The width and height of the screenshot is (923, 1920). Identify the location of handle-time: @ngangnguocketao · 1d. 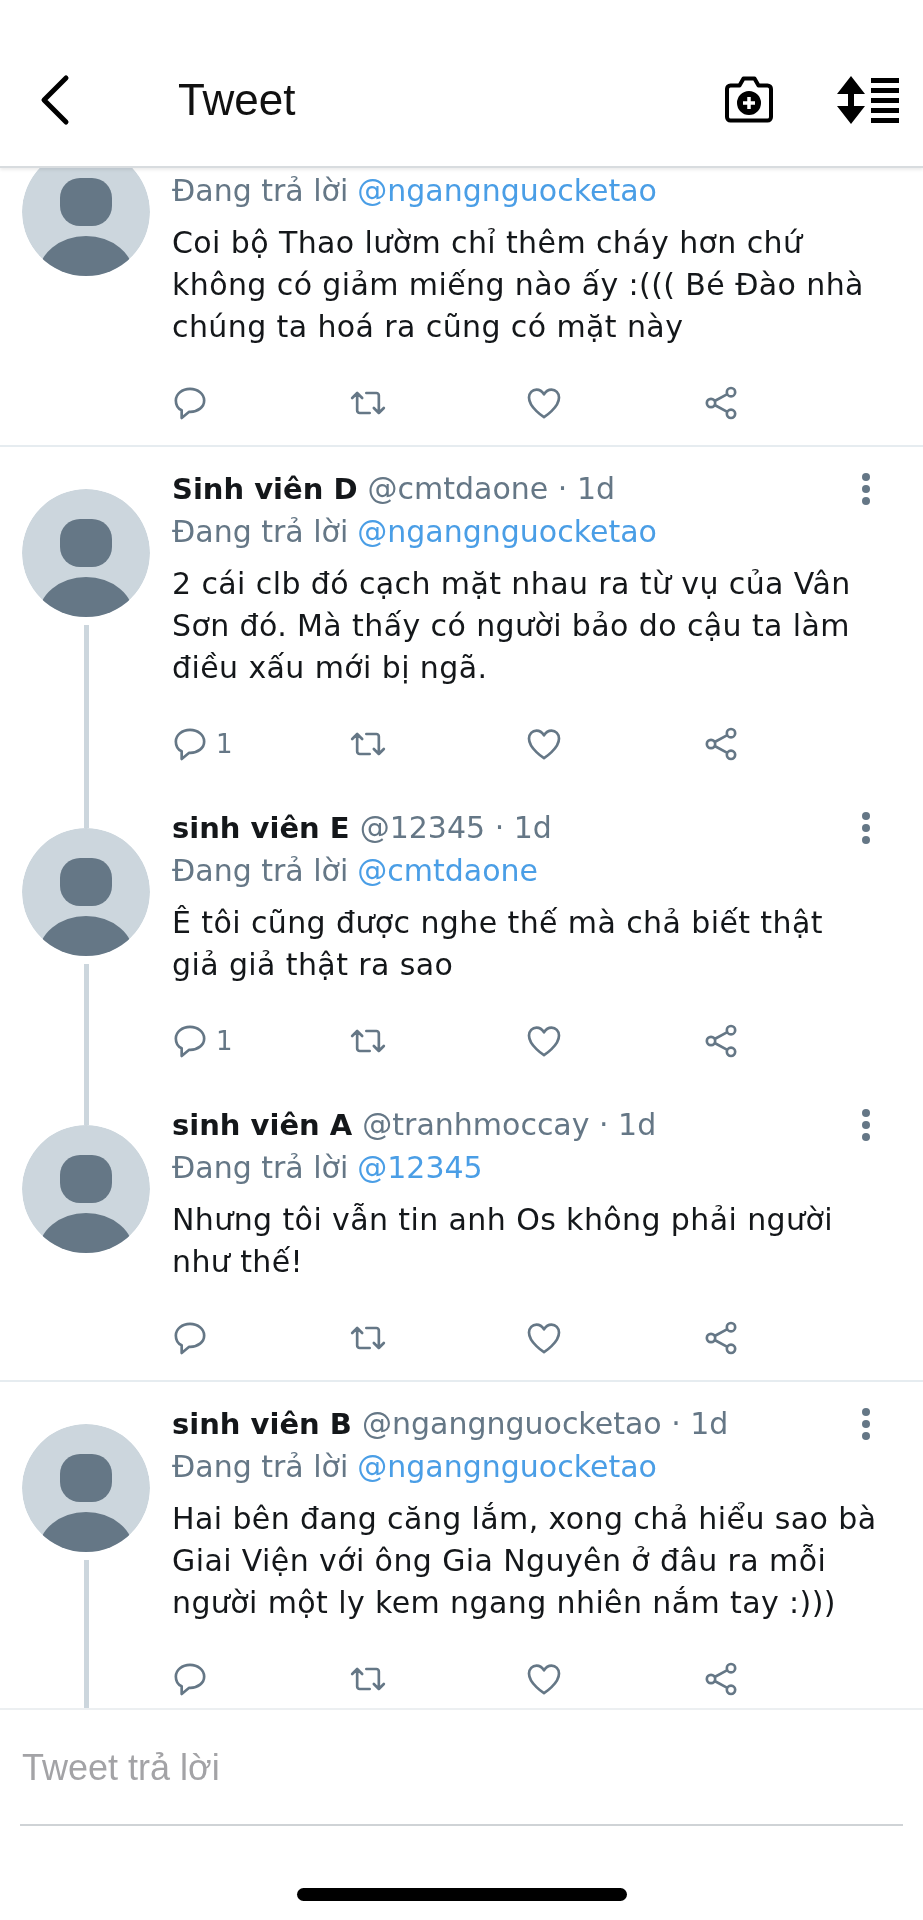
(545, 1423).